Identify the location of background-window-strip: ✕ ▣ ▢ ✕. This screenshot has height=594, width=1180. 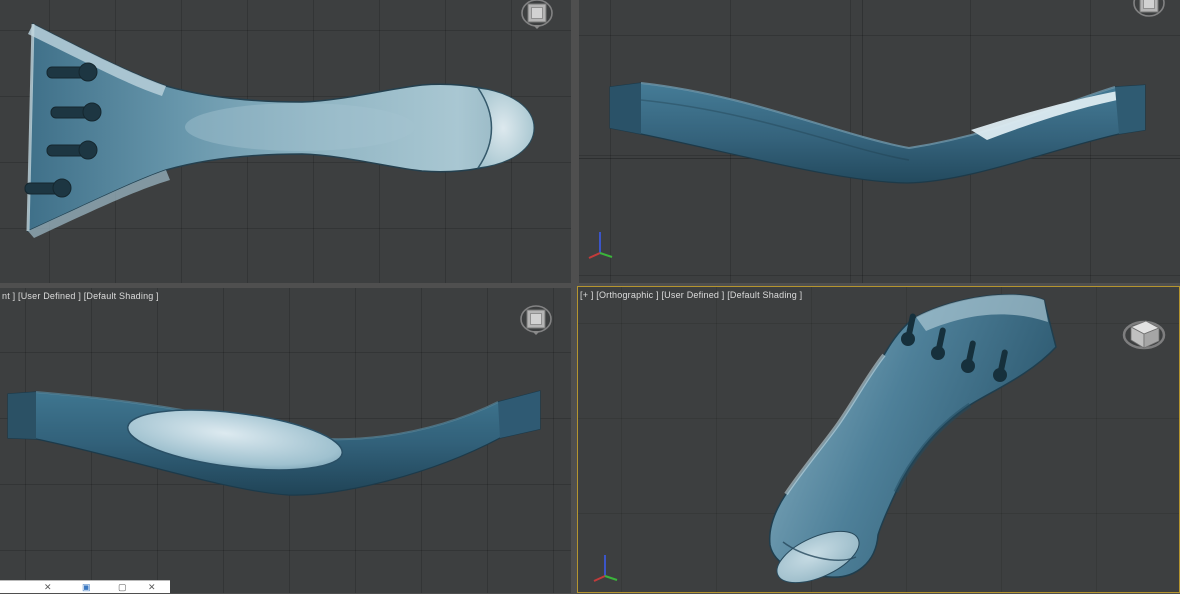
(85, 586).